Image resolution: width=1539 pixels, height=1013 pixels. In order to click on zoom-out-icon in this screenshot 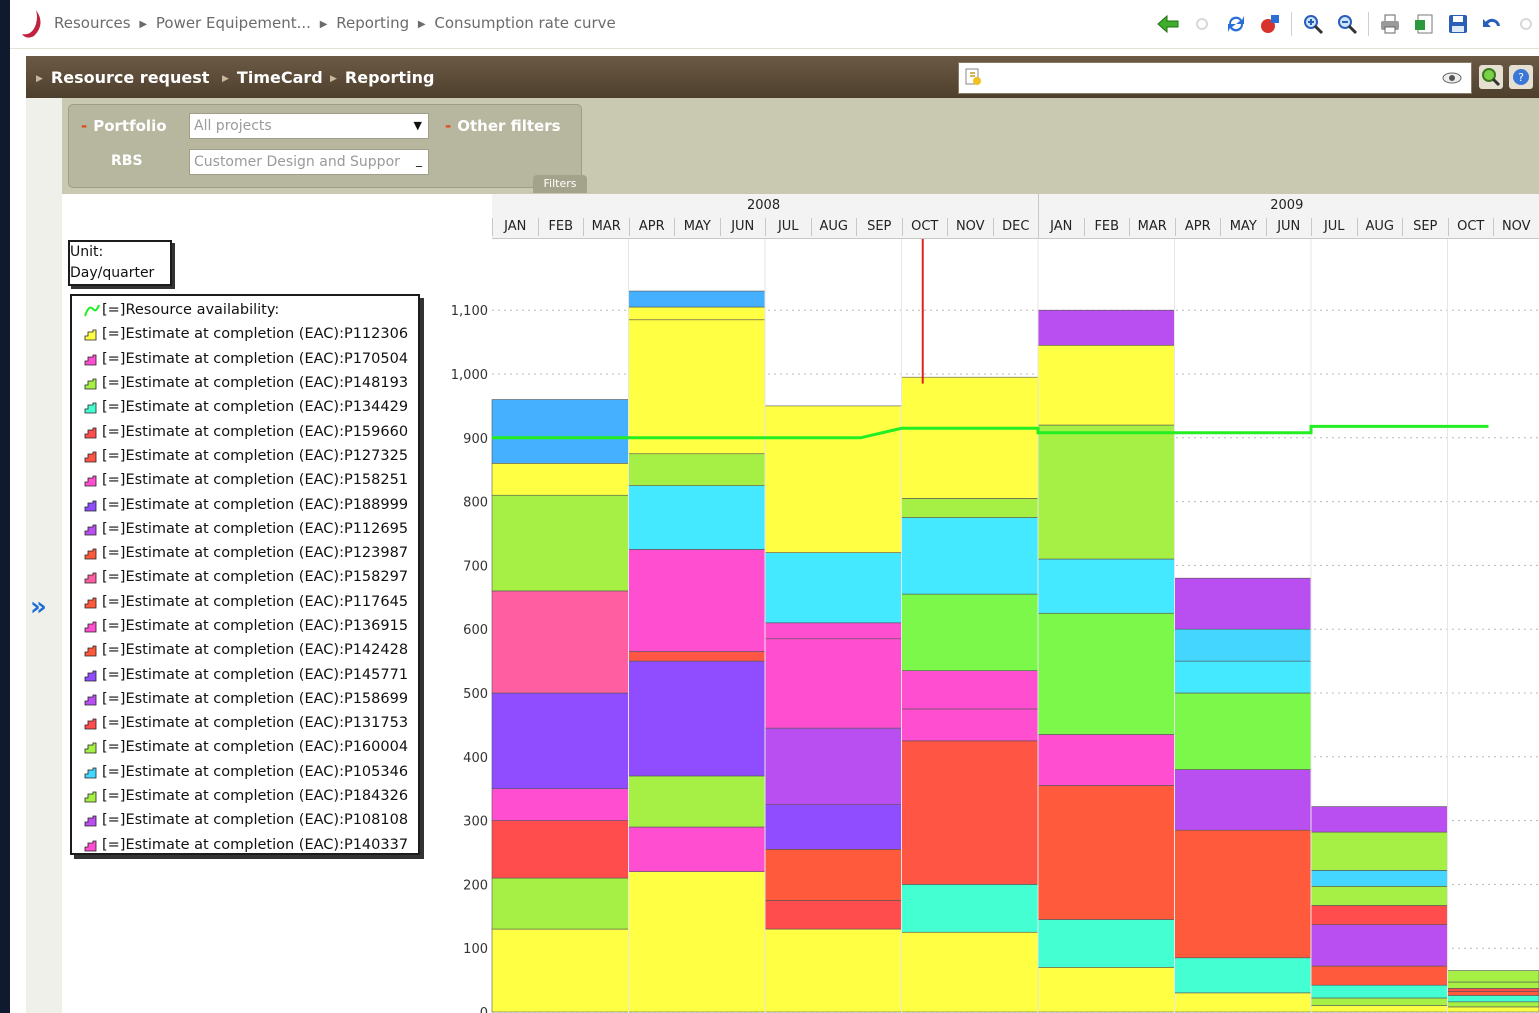, I will do `click(1347, 24)`.